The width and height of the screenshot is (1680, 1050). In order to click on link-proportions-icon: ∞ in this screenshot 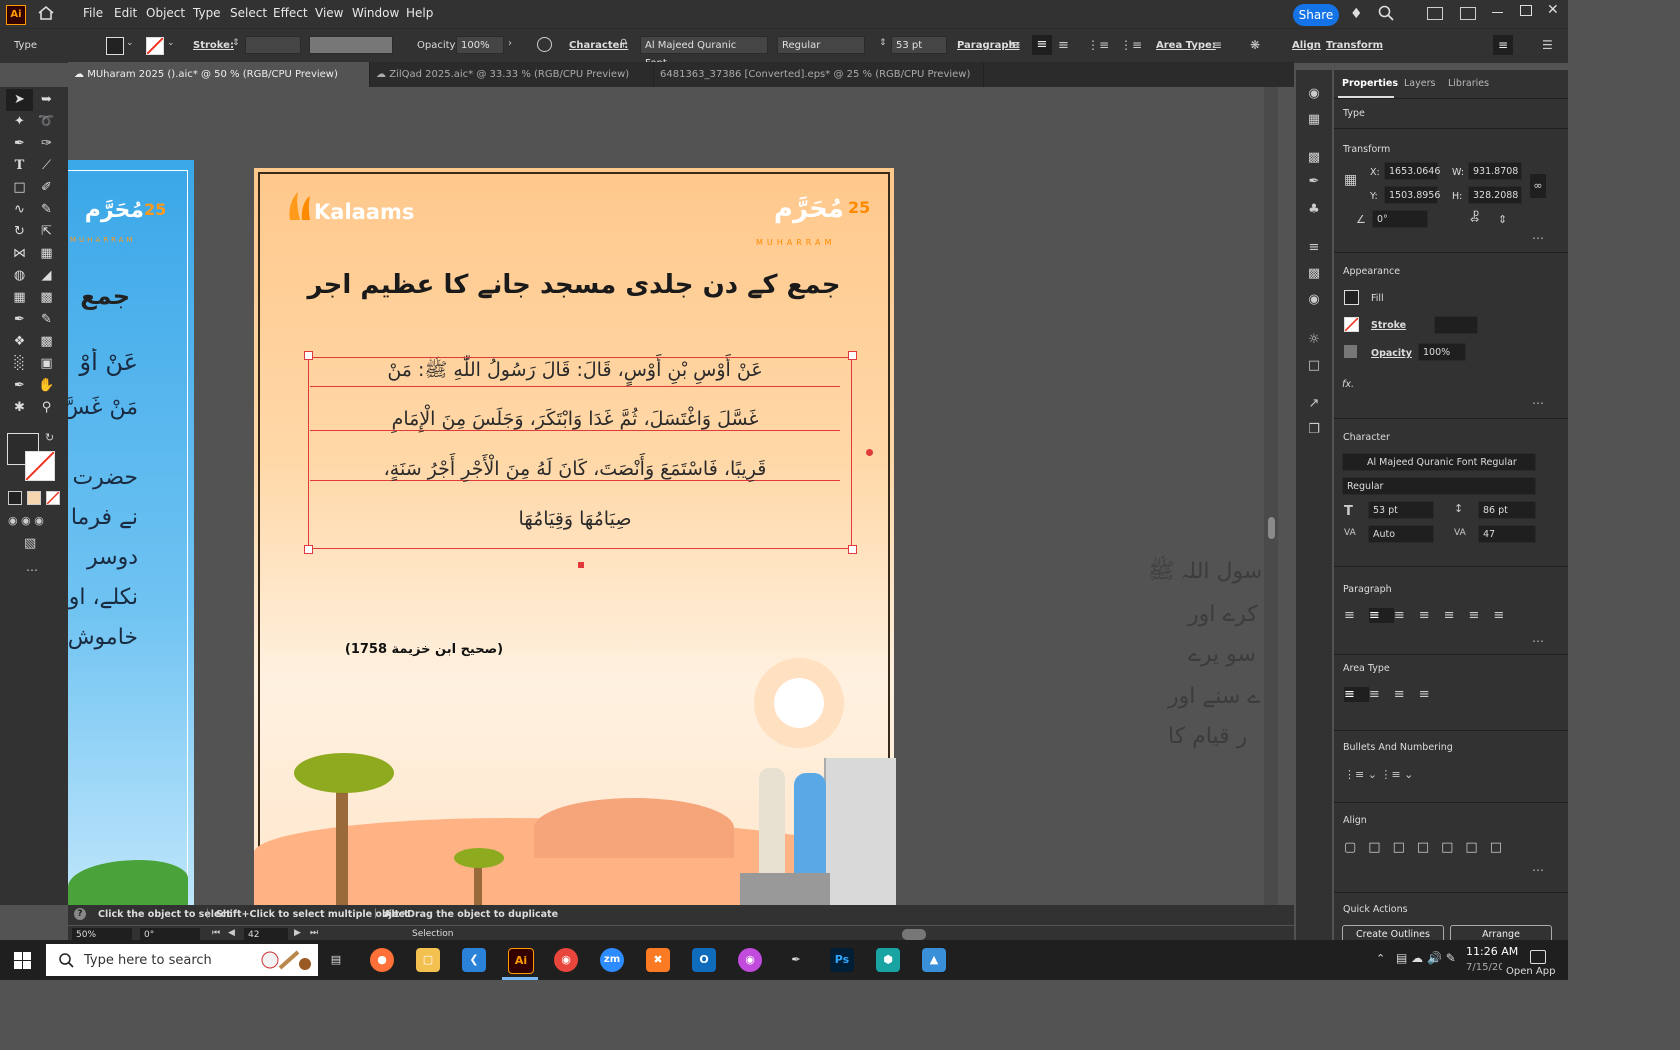, I will do `click(1538, 186)`.